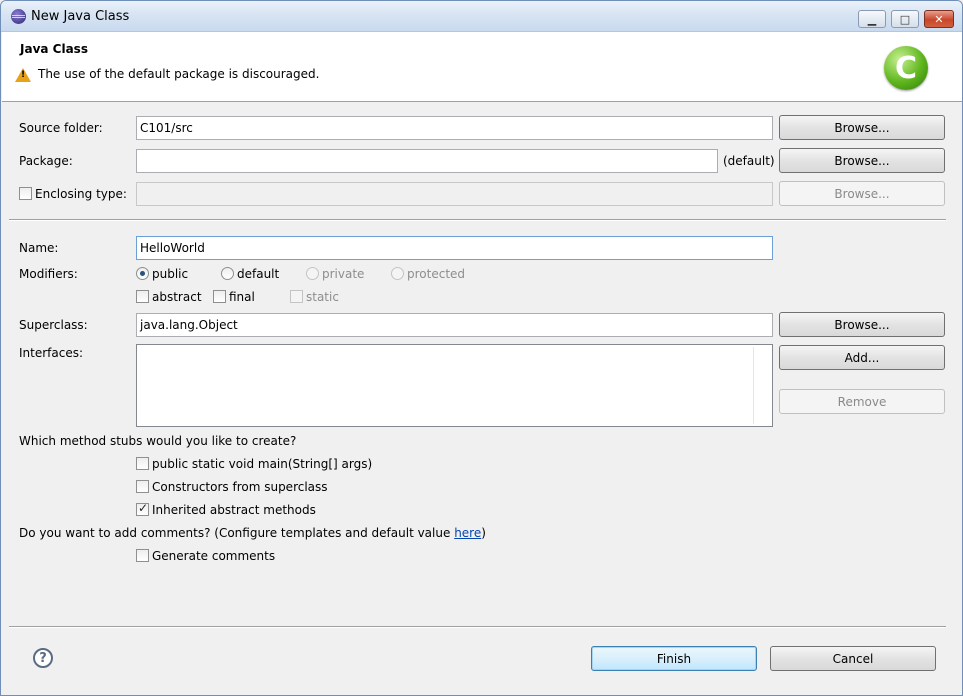 The image size is (963, 696). Describe the element at coordinates (54, 49) in the screenshot. I see `page-title: Java Class` at that location.